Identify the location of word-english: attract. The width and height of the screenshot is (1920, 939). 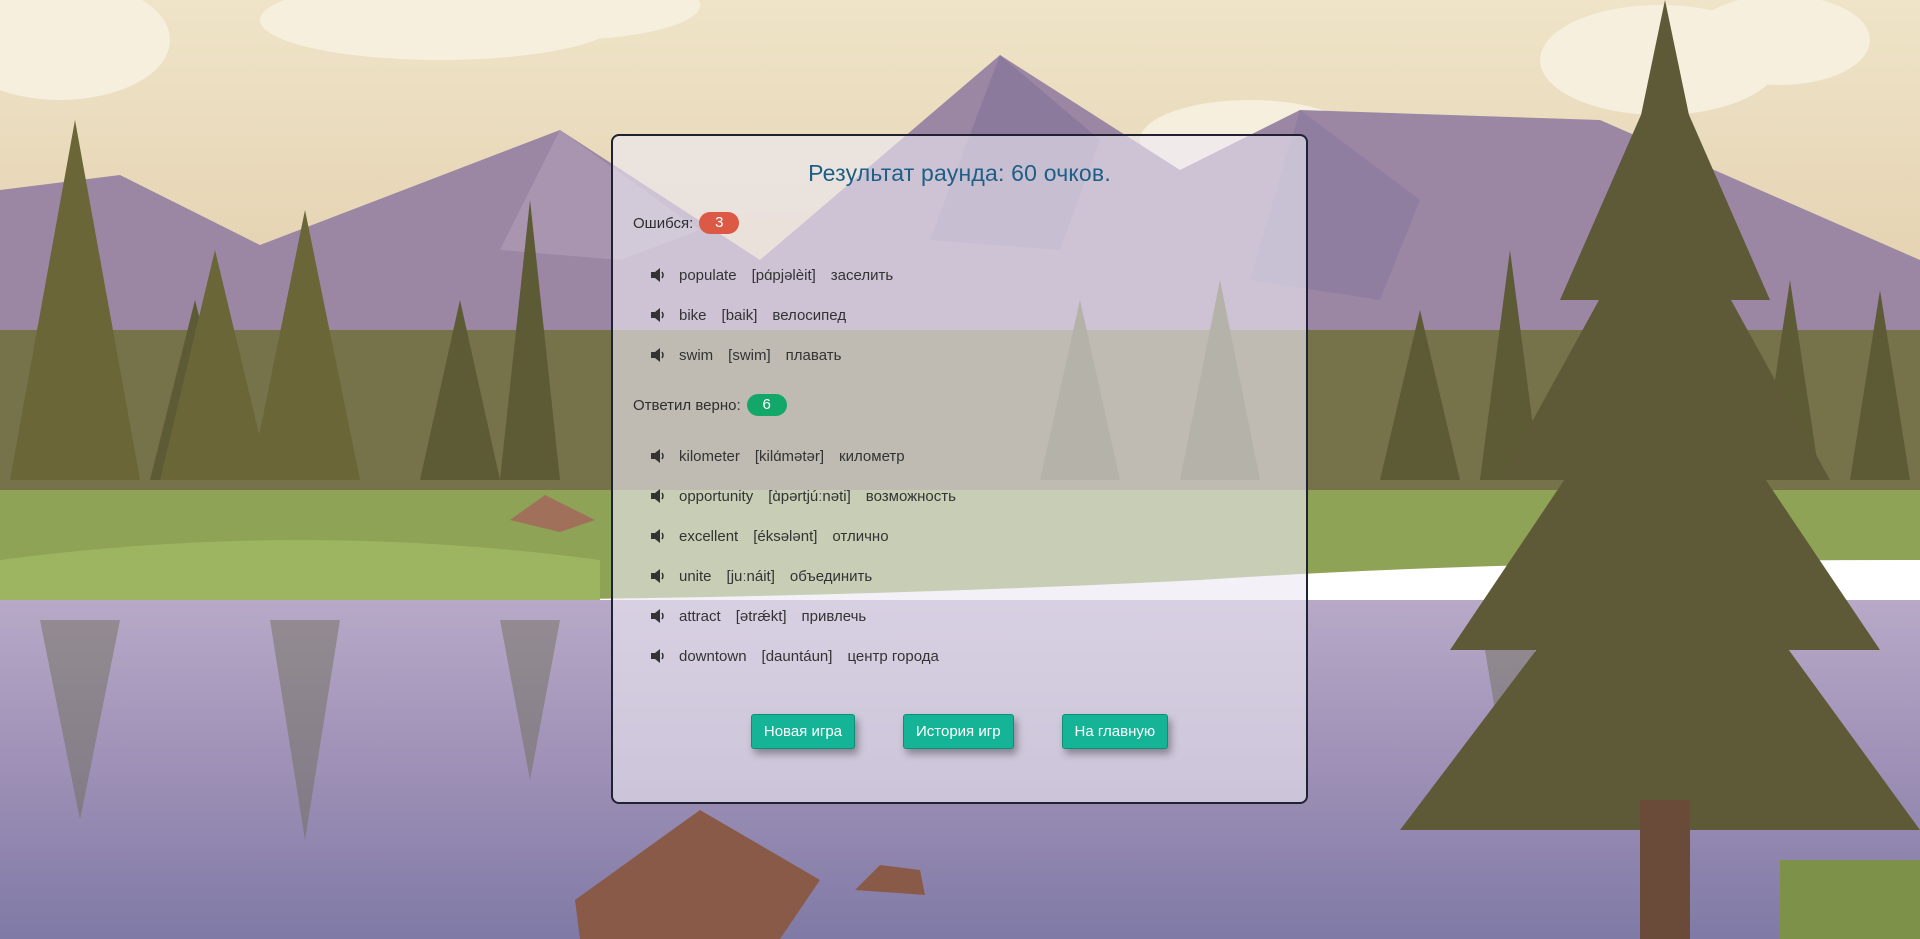
(700, 616).